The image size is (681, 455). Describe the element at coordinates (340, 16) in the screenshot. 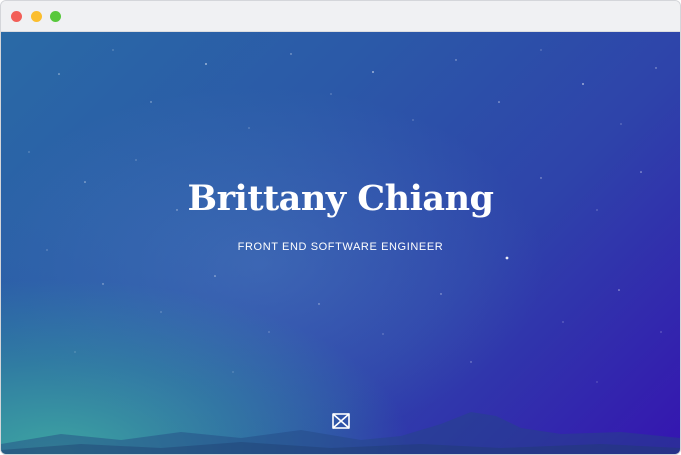

I see `window-titlebar` at that location.